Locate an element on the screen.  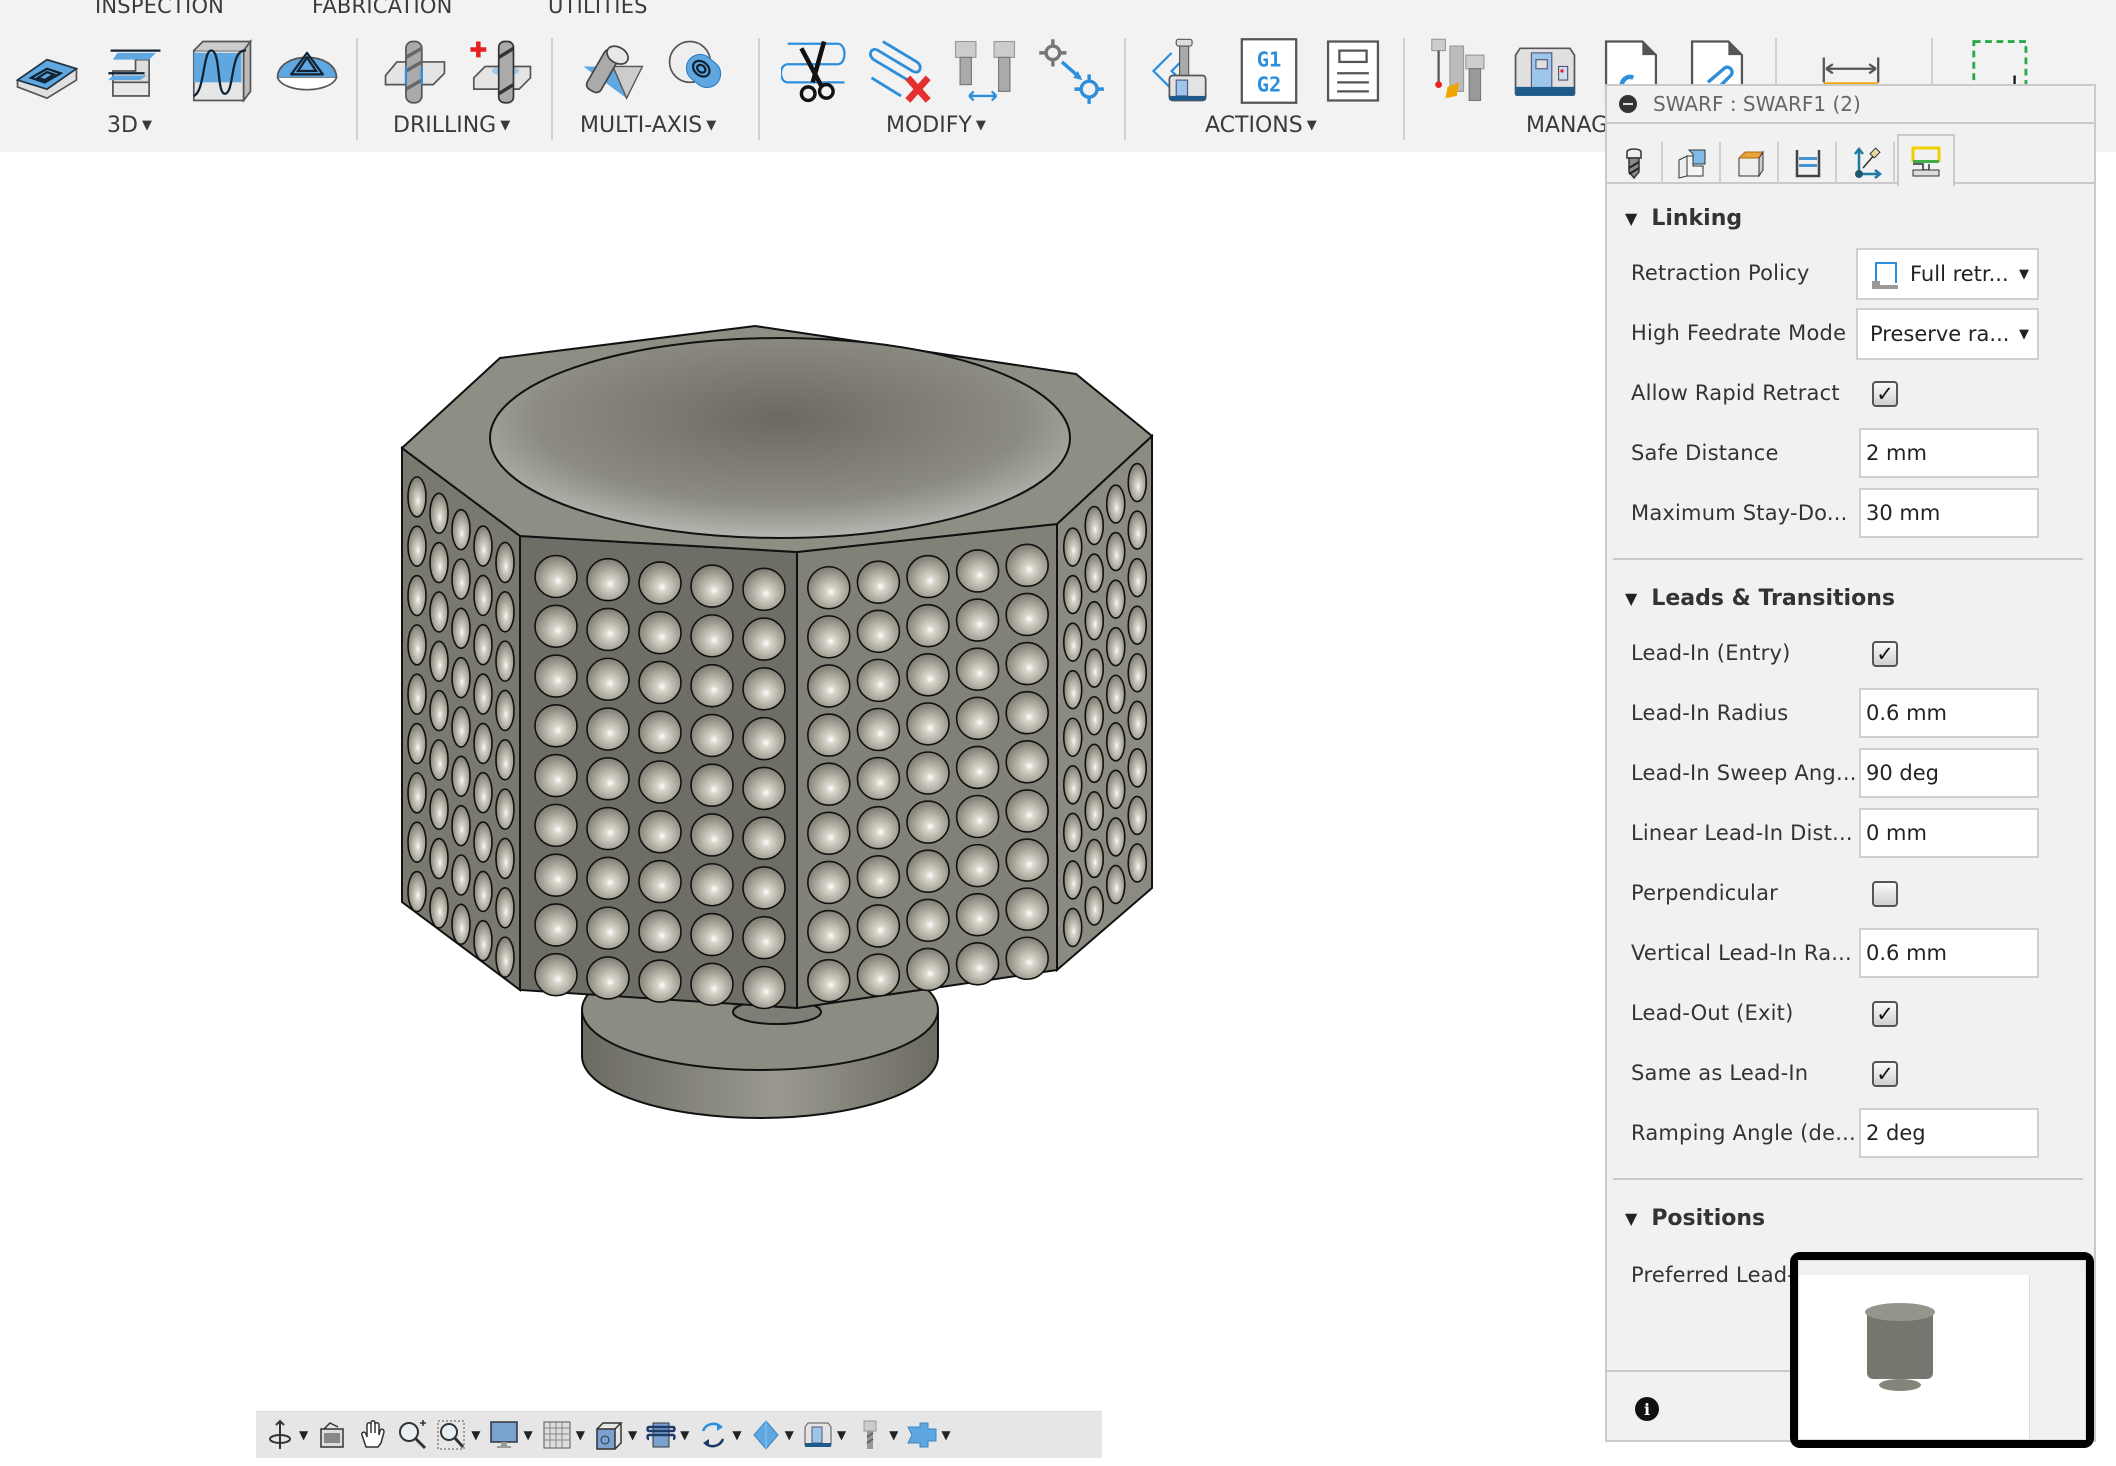
drill-icon is located at coordinates (415, 71).